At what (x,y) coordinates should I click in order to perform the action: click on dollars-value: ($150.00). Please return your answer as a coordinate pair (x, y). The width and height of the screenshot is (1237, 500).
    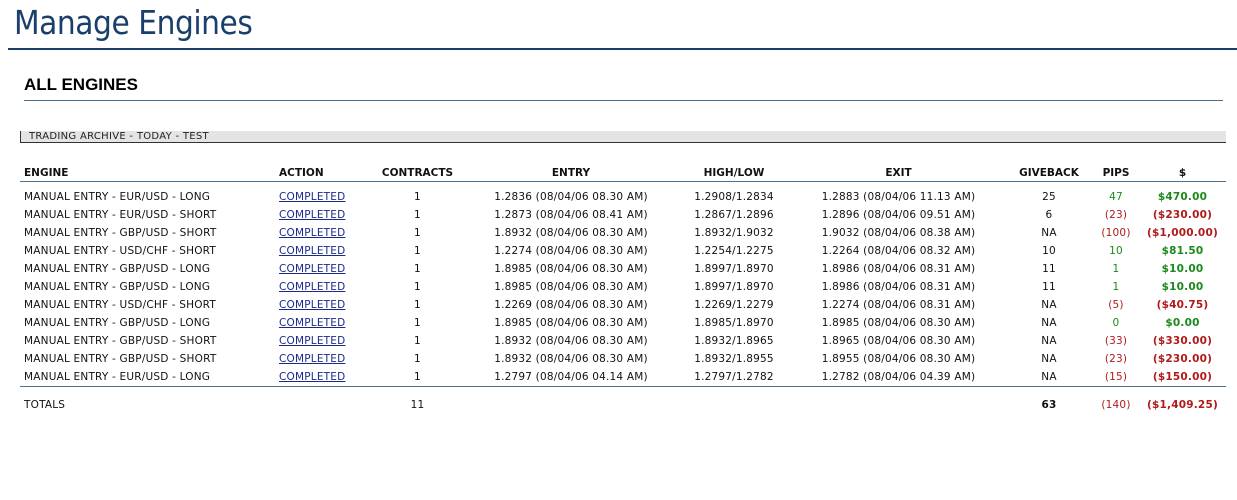
    Looking at the image, I should click on (1182, 377).